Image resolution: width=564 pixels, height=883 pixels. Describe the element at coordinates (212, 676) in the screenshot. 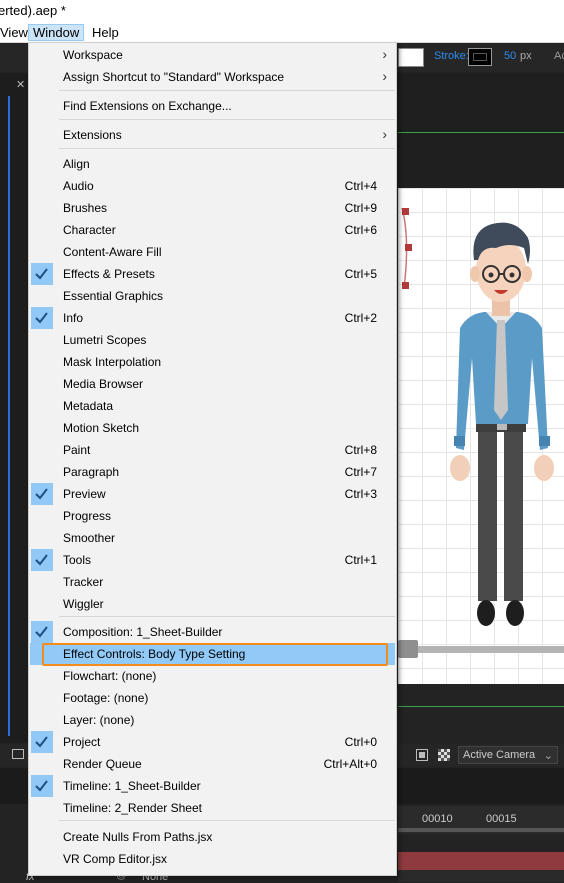

I see `menu-item-flowchart-none: Flowchart: (none)` at that location.